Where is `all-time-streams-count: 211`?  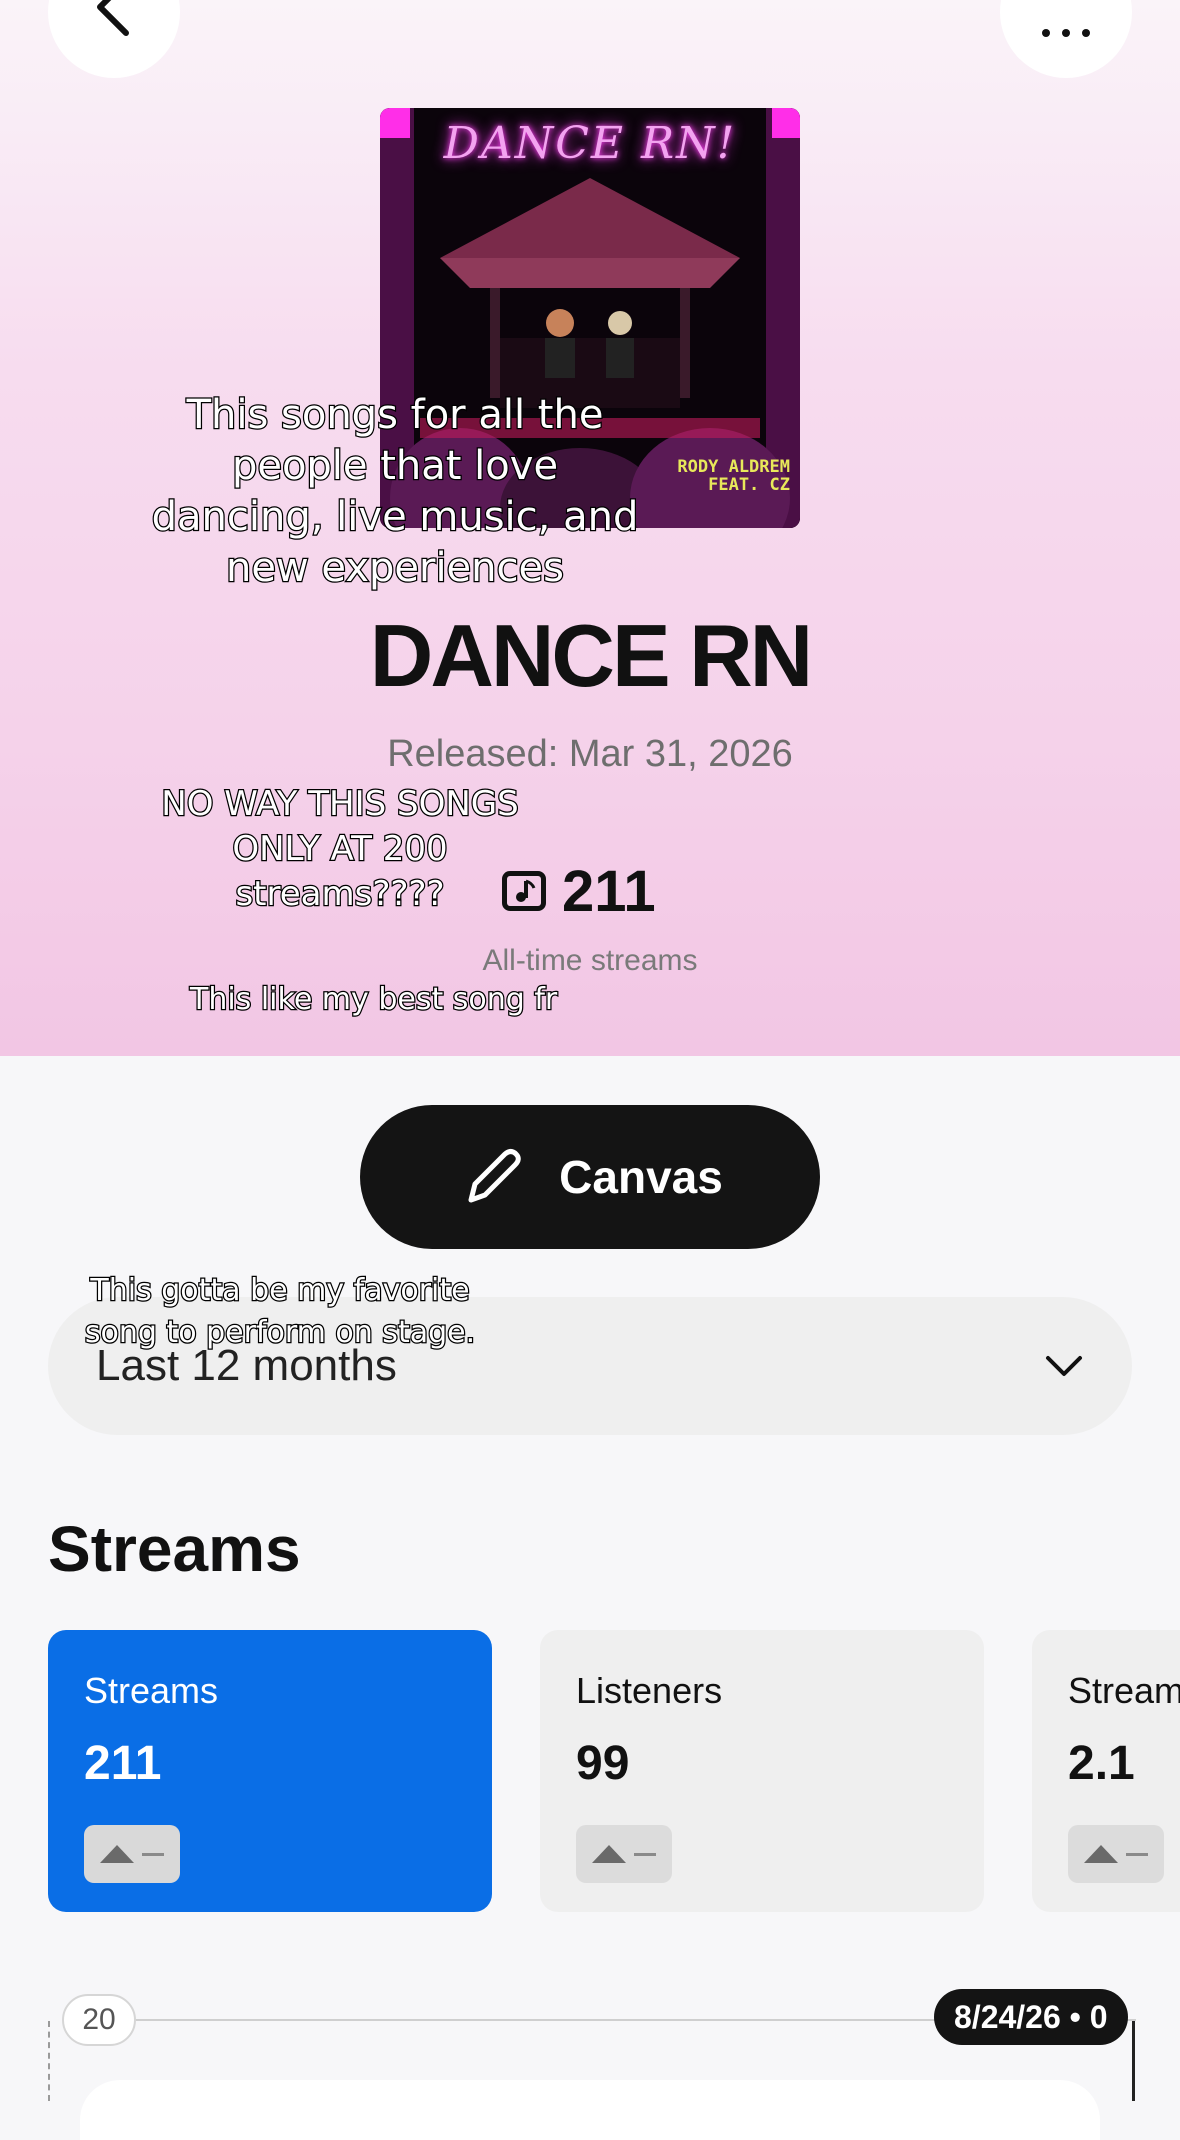
all-time-streams-count: 211 is located at coordinates (609, 891).